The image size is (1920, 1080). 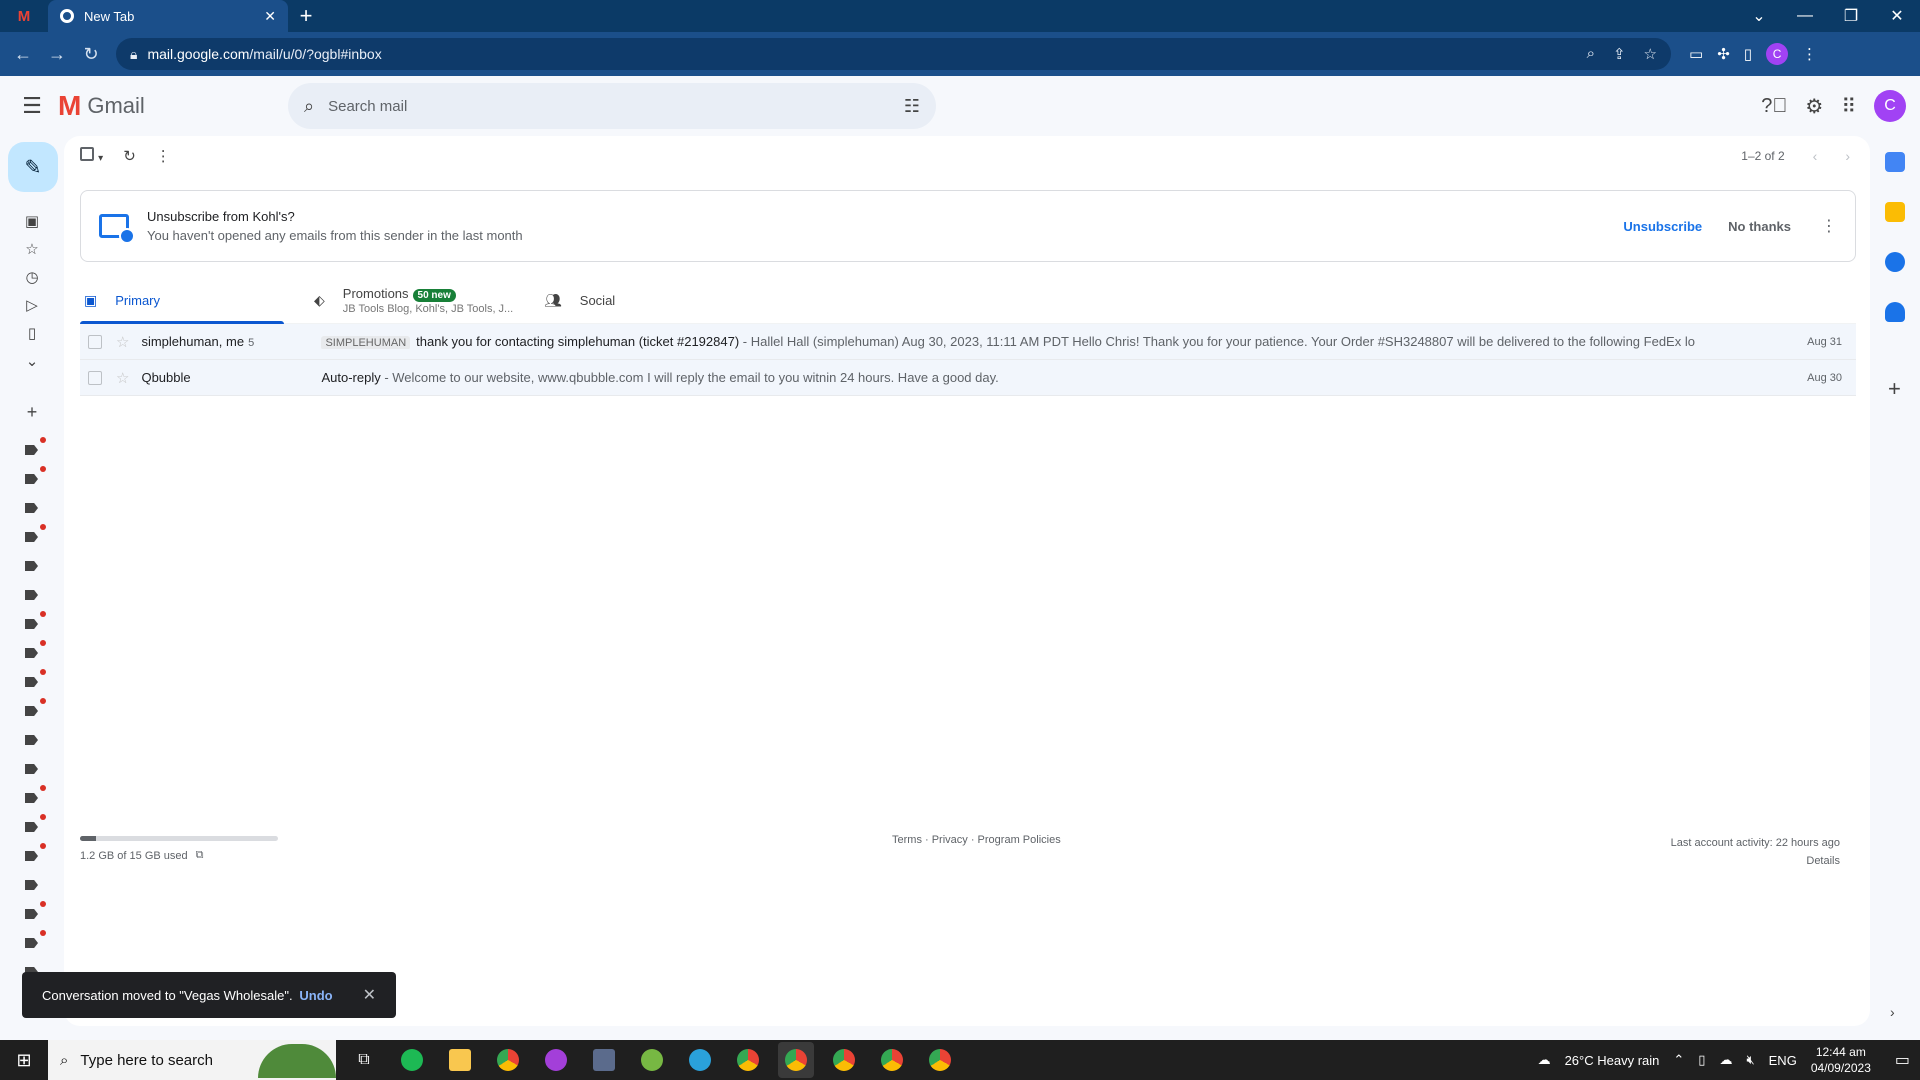 What do you see at coordinates (604, 1060) in the screenshot?
I see `calculator-icon` at bounding box center [604, 1060].